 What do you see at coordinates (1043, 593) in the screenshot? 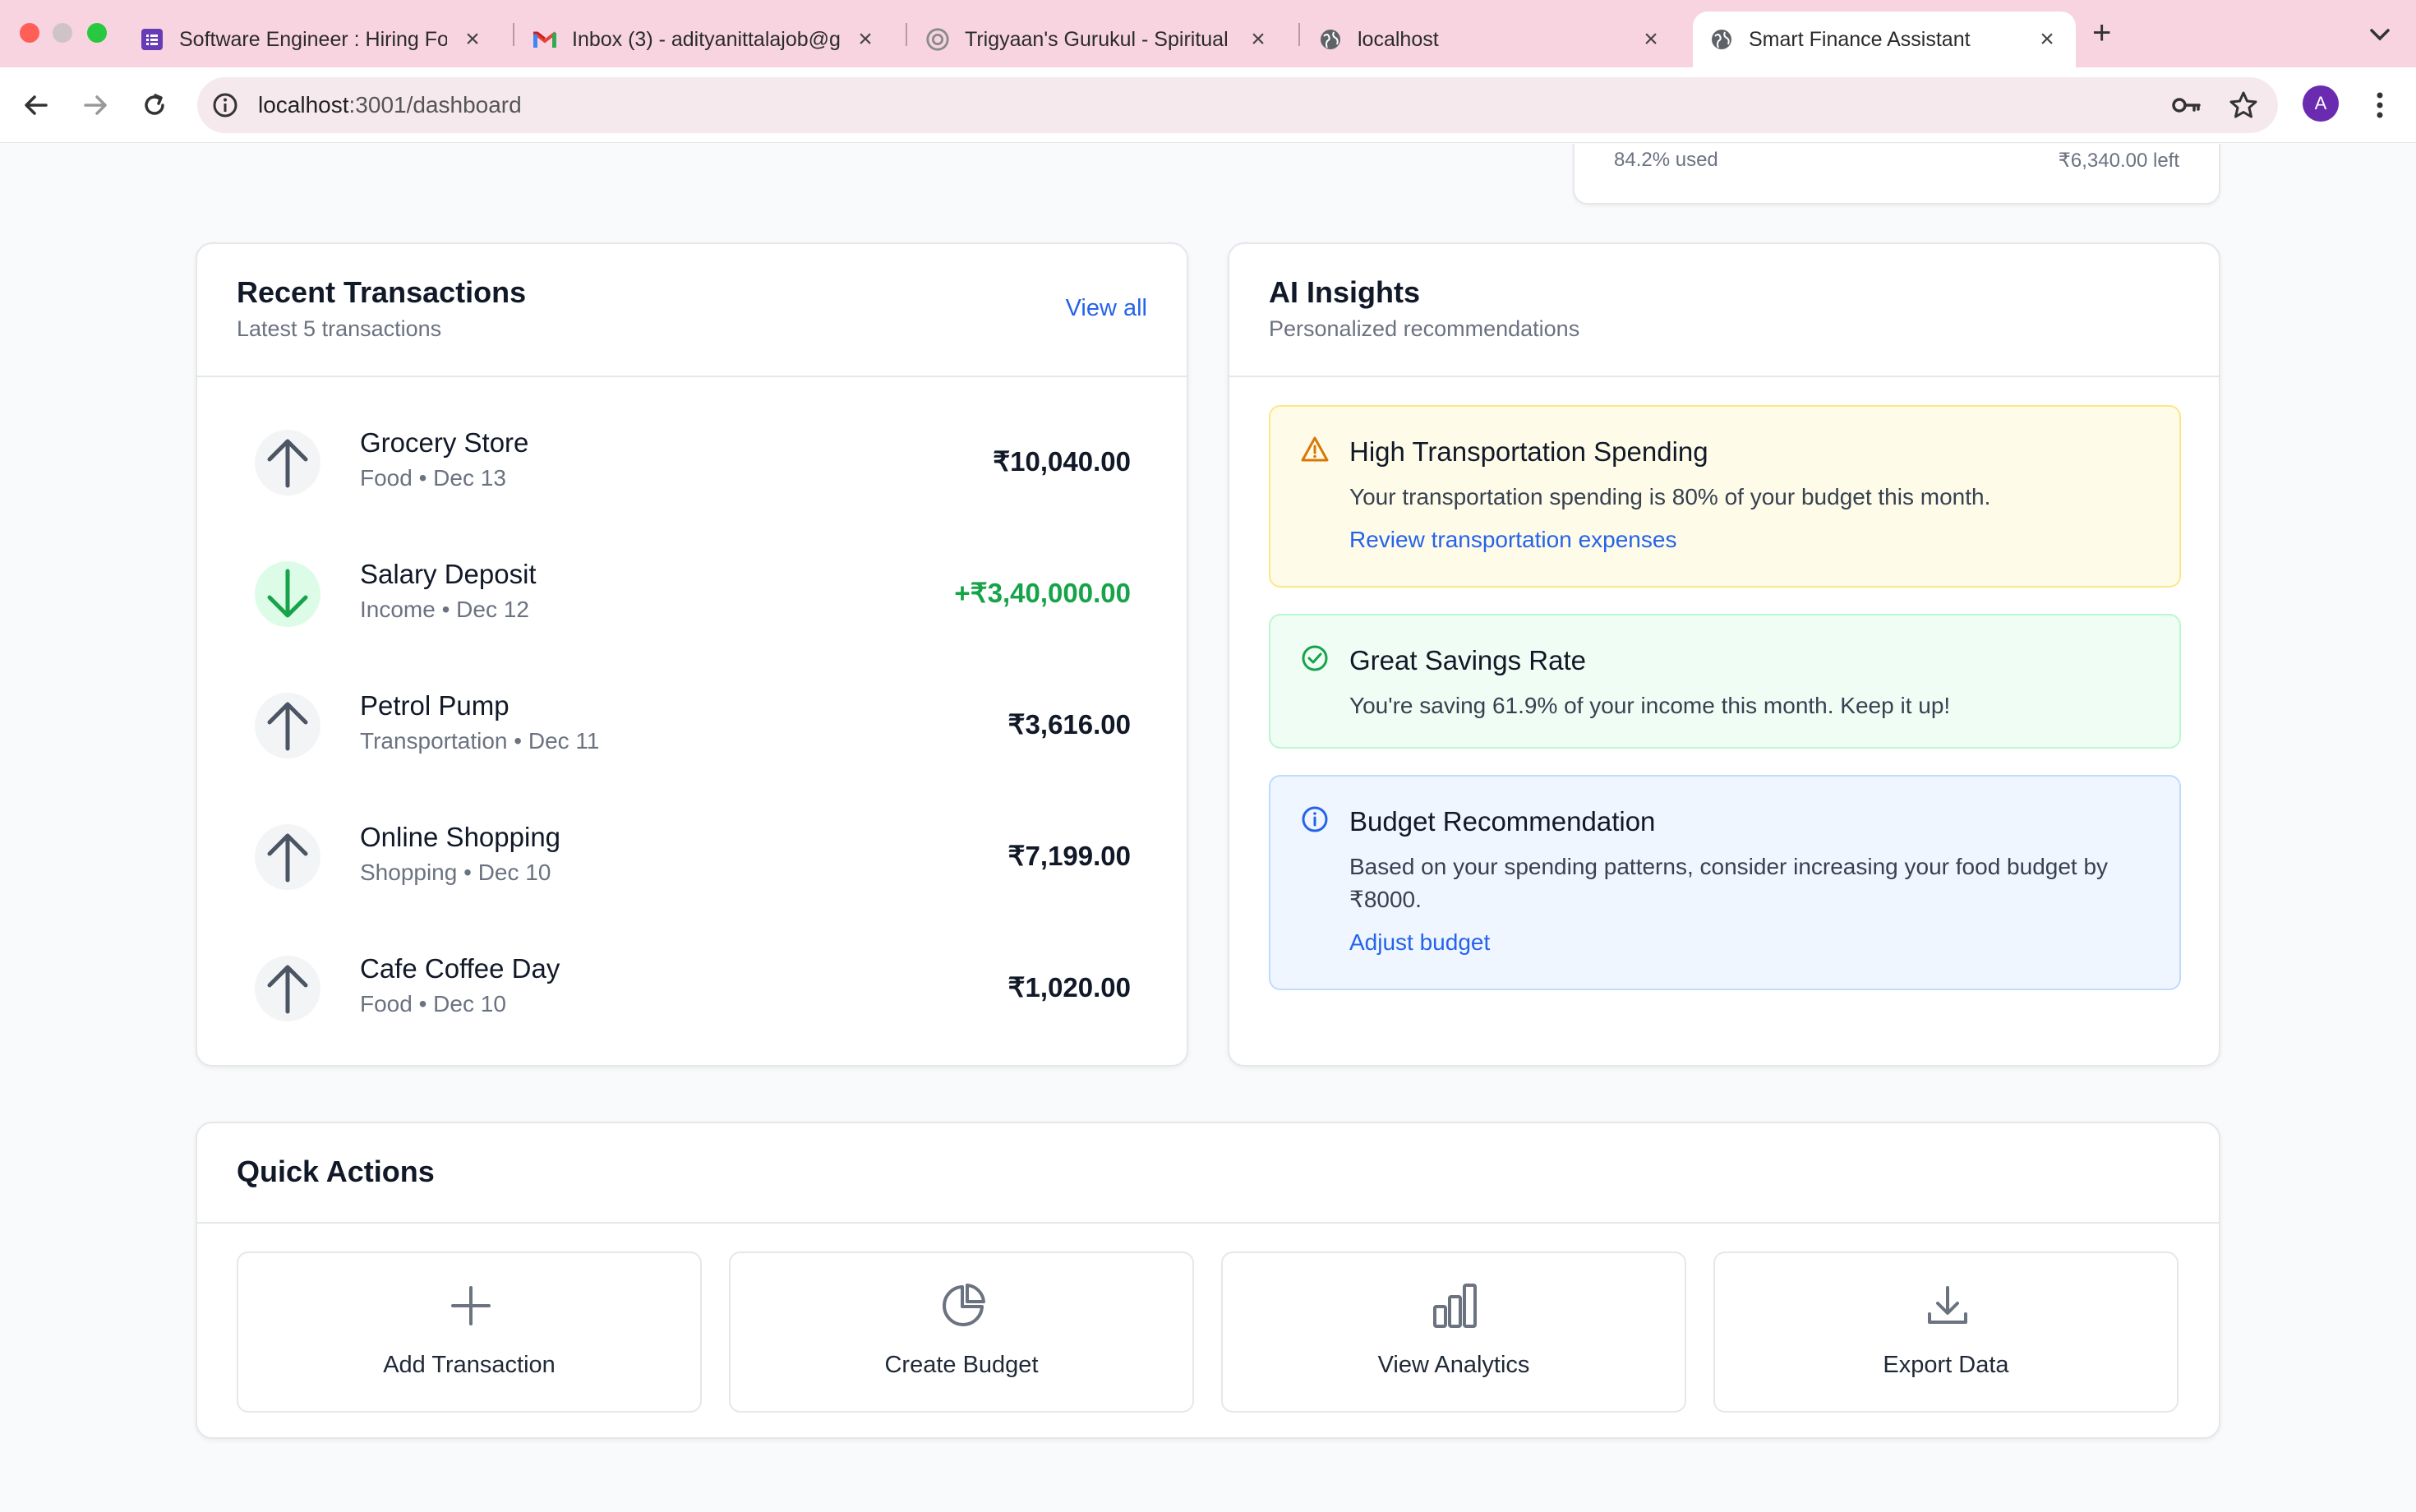
I see `transaction-amount: +₹3,40,000.00` at bounding box center [1043, 593].